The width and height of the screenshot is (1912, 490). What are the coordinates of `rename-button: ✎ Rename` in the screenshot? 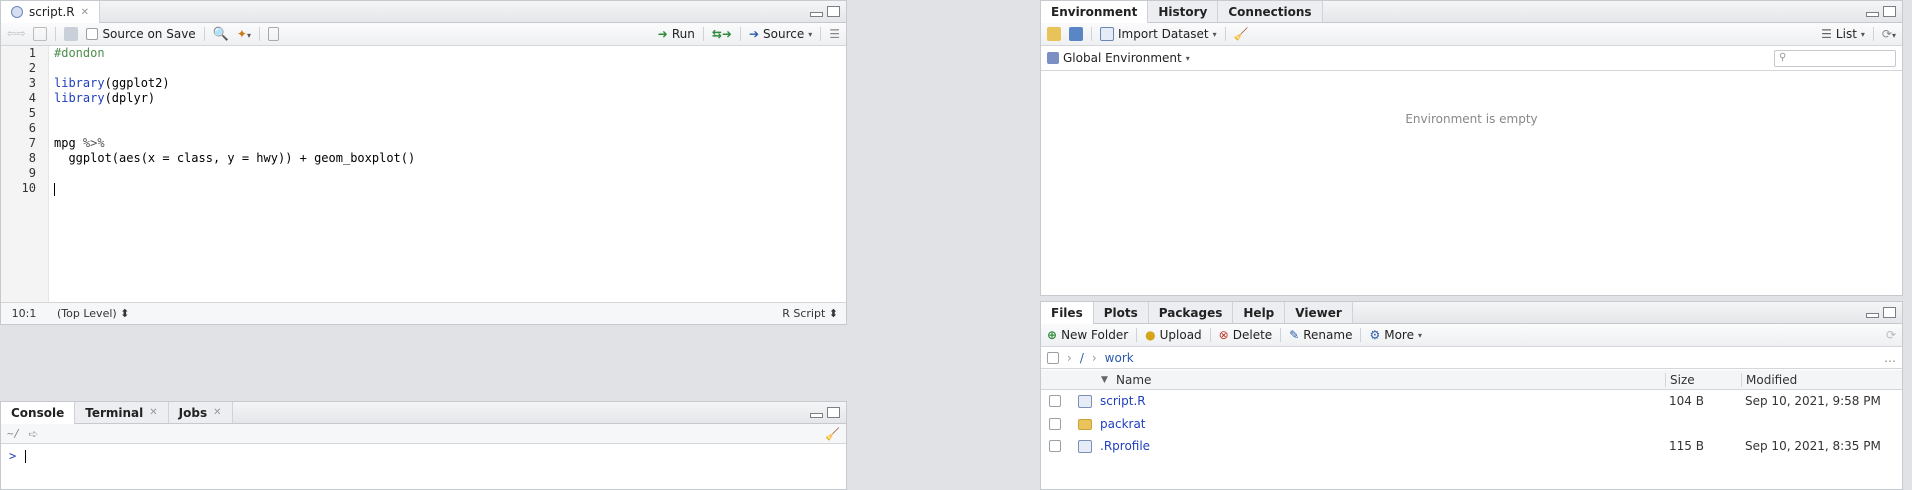 It's located at (1320, 335).